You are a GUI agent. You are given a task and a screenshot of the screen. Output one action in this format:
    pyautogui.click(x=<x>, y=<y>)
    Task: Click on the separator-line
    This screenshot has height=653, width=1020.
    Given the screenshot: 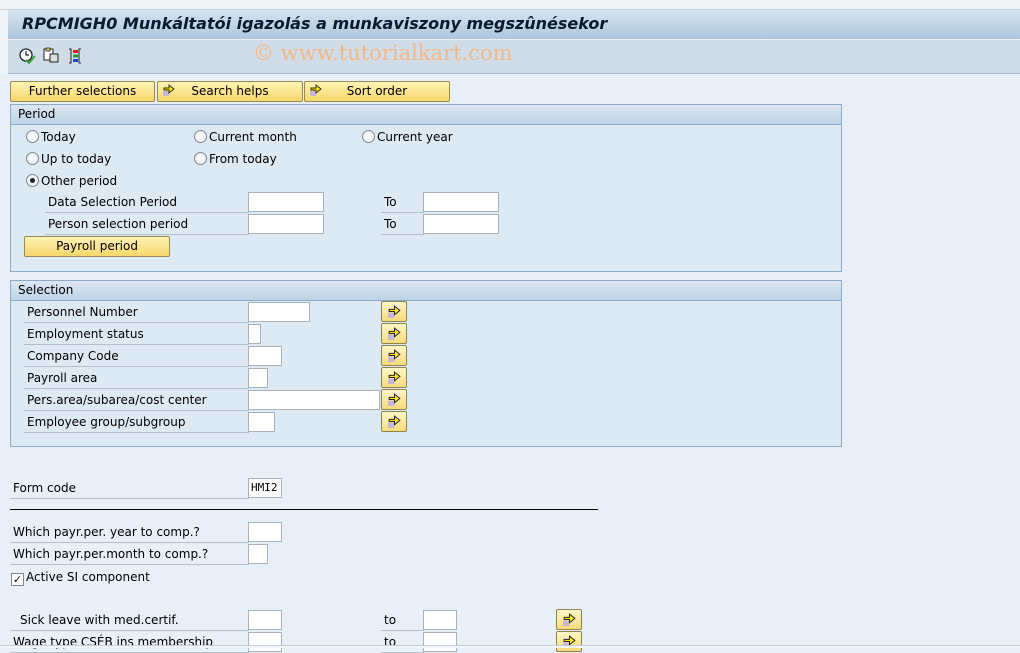 What is the action you would take?
    pyautogui.click(x=304, y=509)
    